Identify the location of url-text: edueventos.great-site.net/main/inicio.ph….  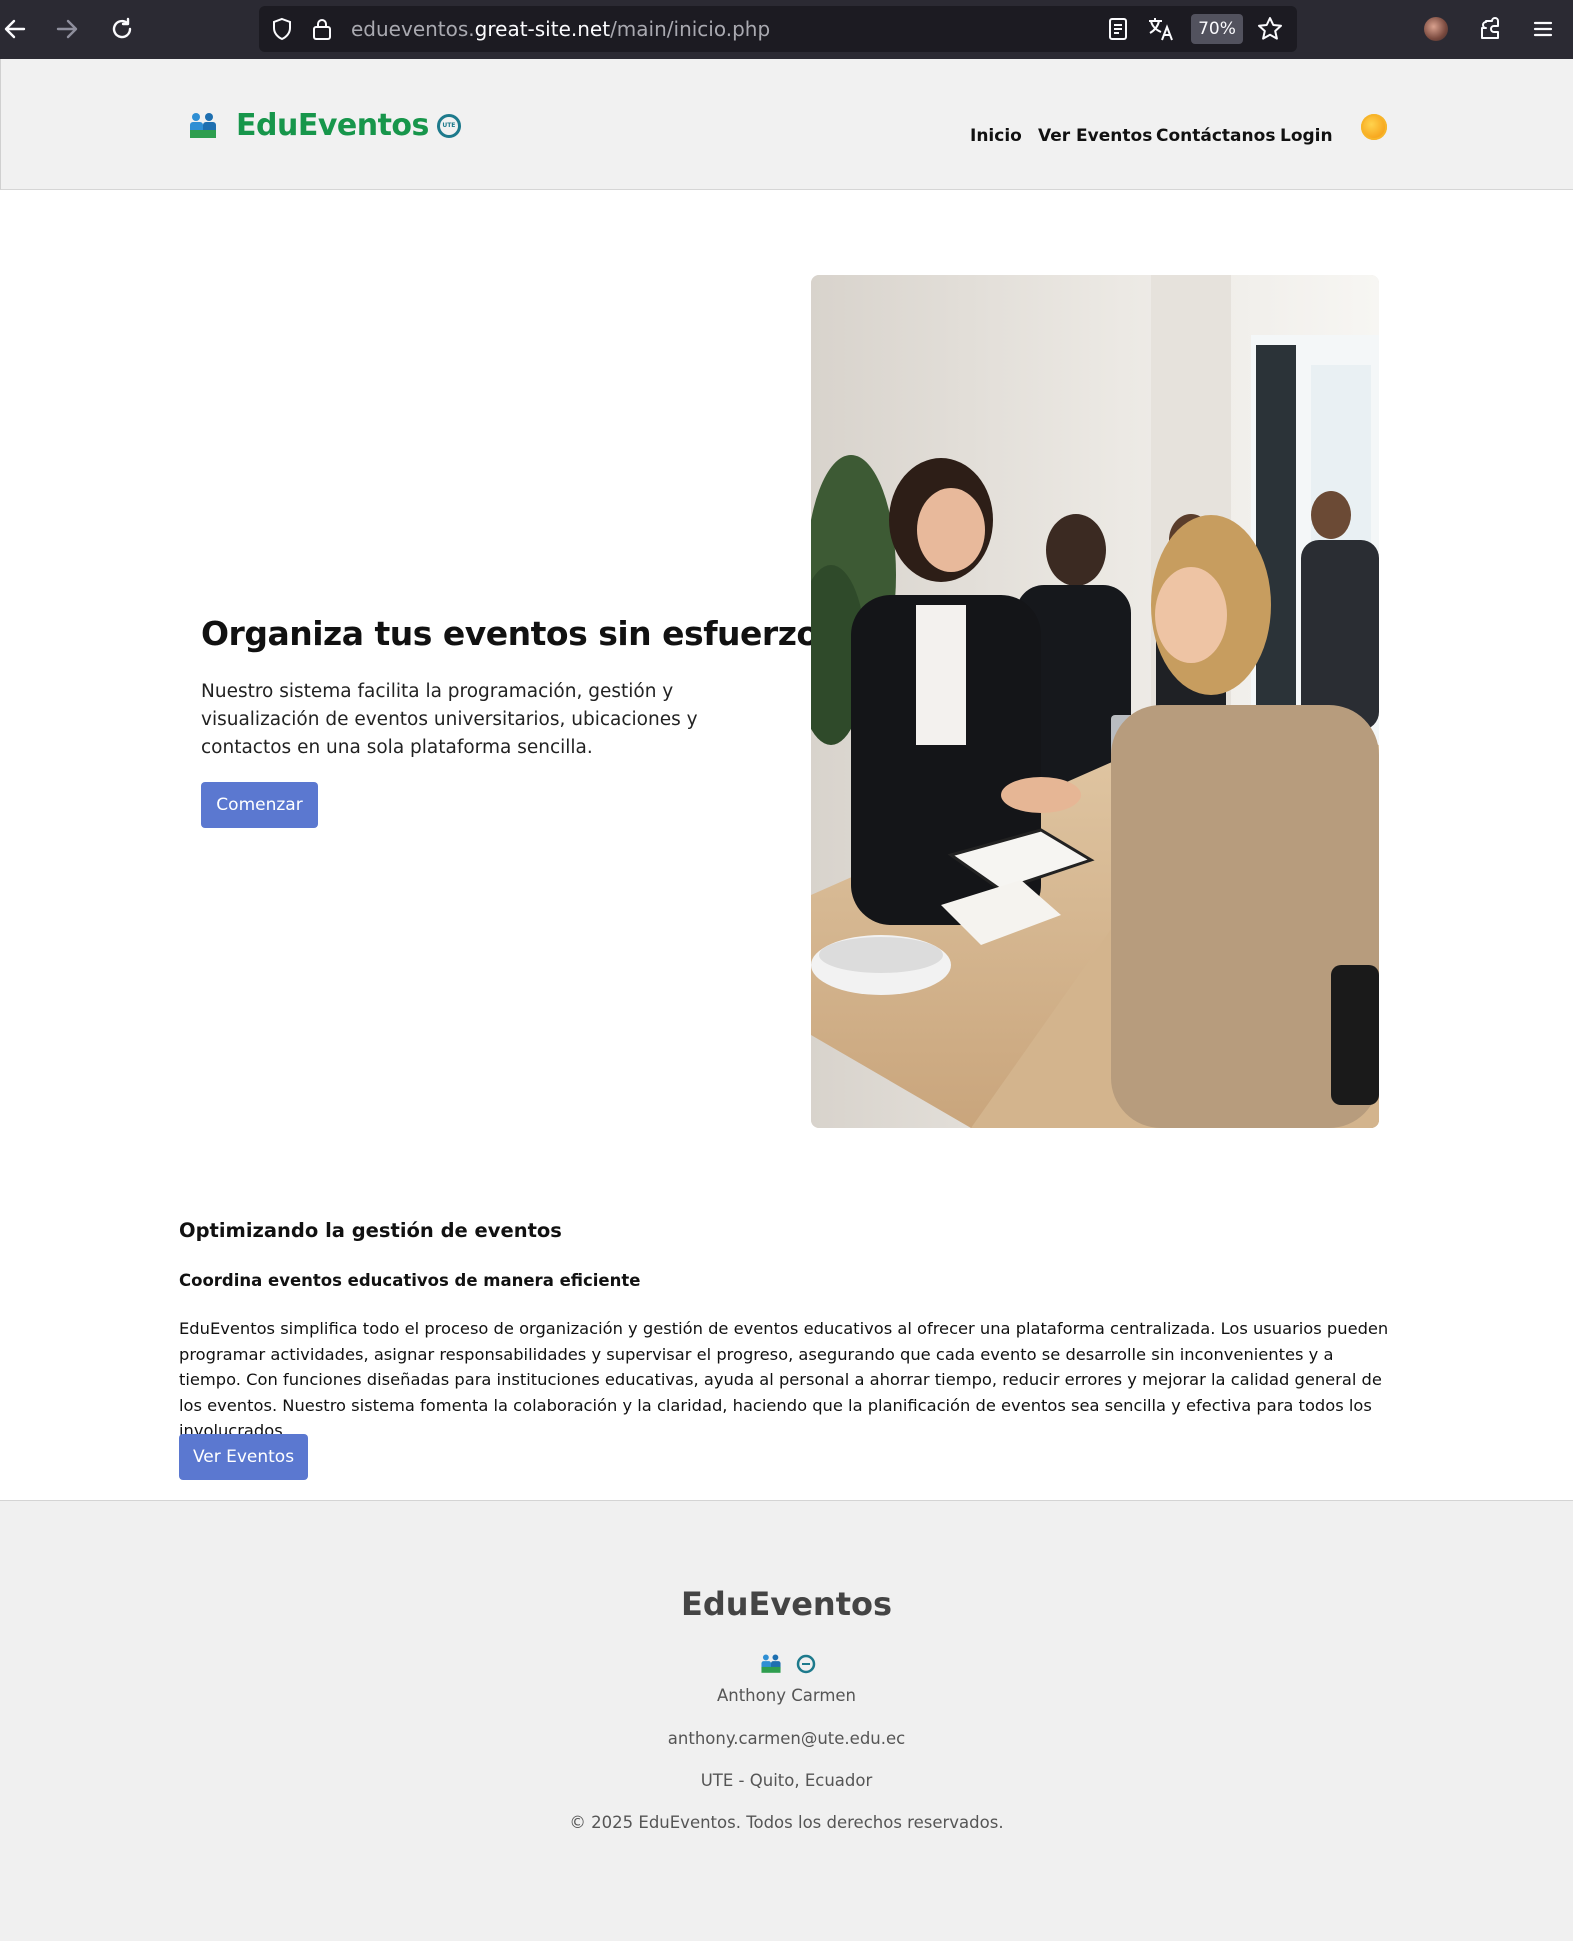
(560, 29).